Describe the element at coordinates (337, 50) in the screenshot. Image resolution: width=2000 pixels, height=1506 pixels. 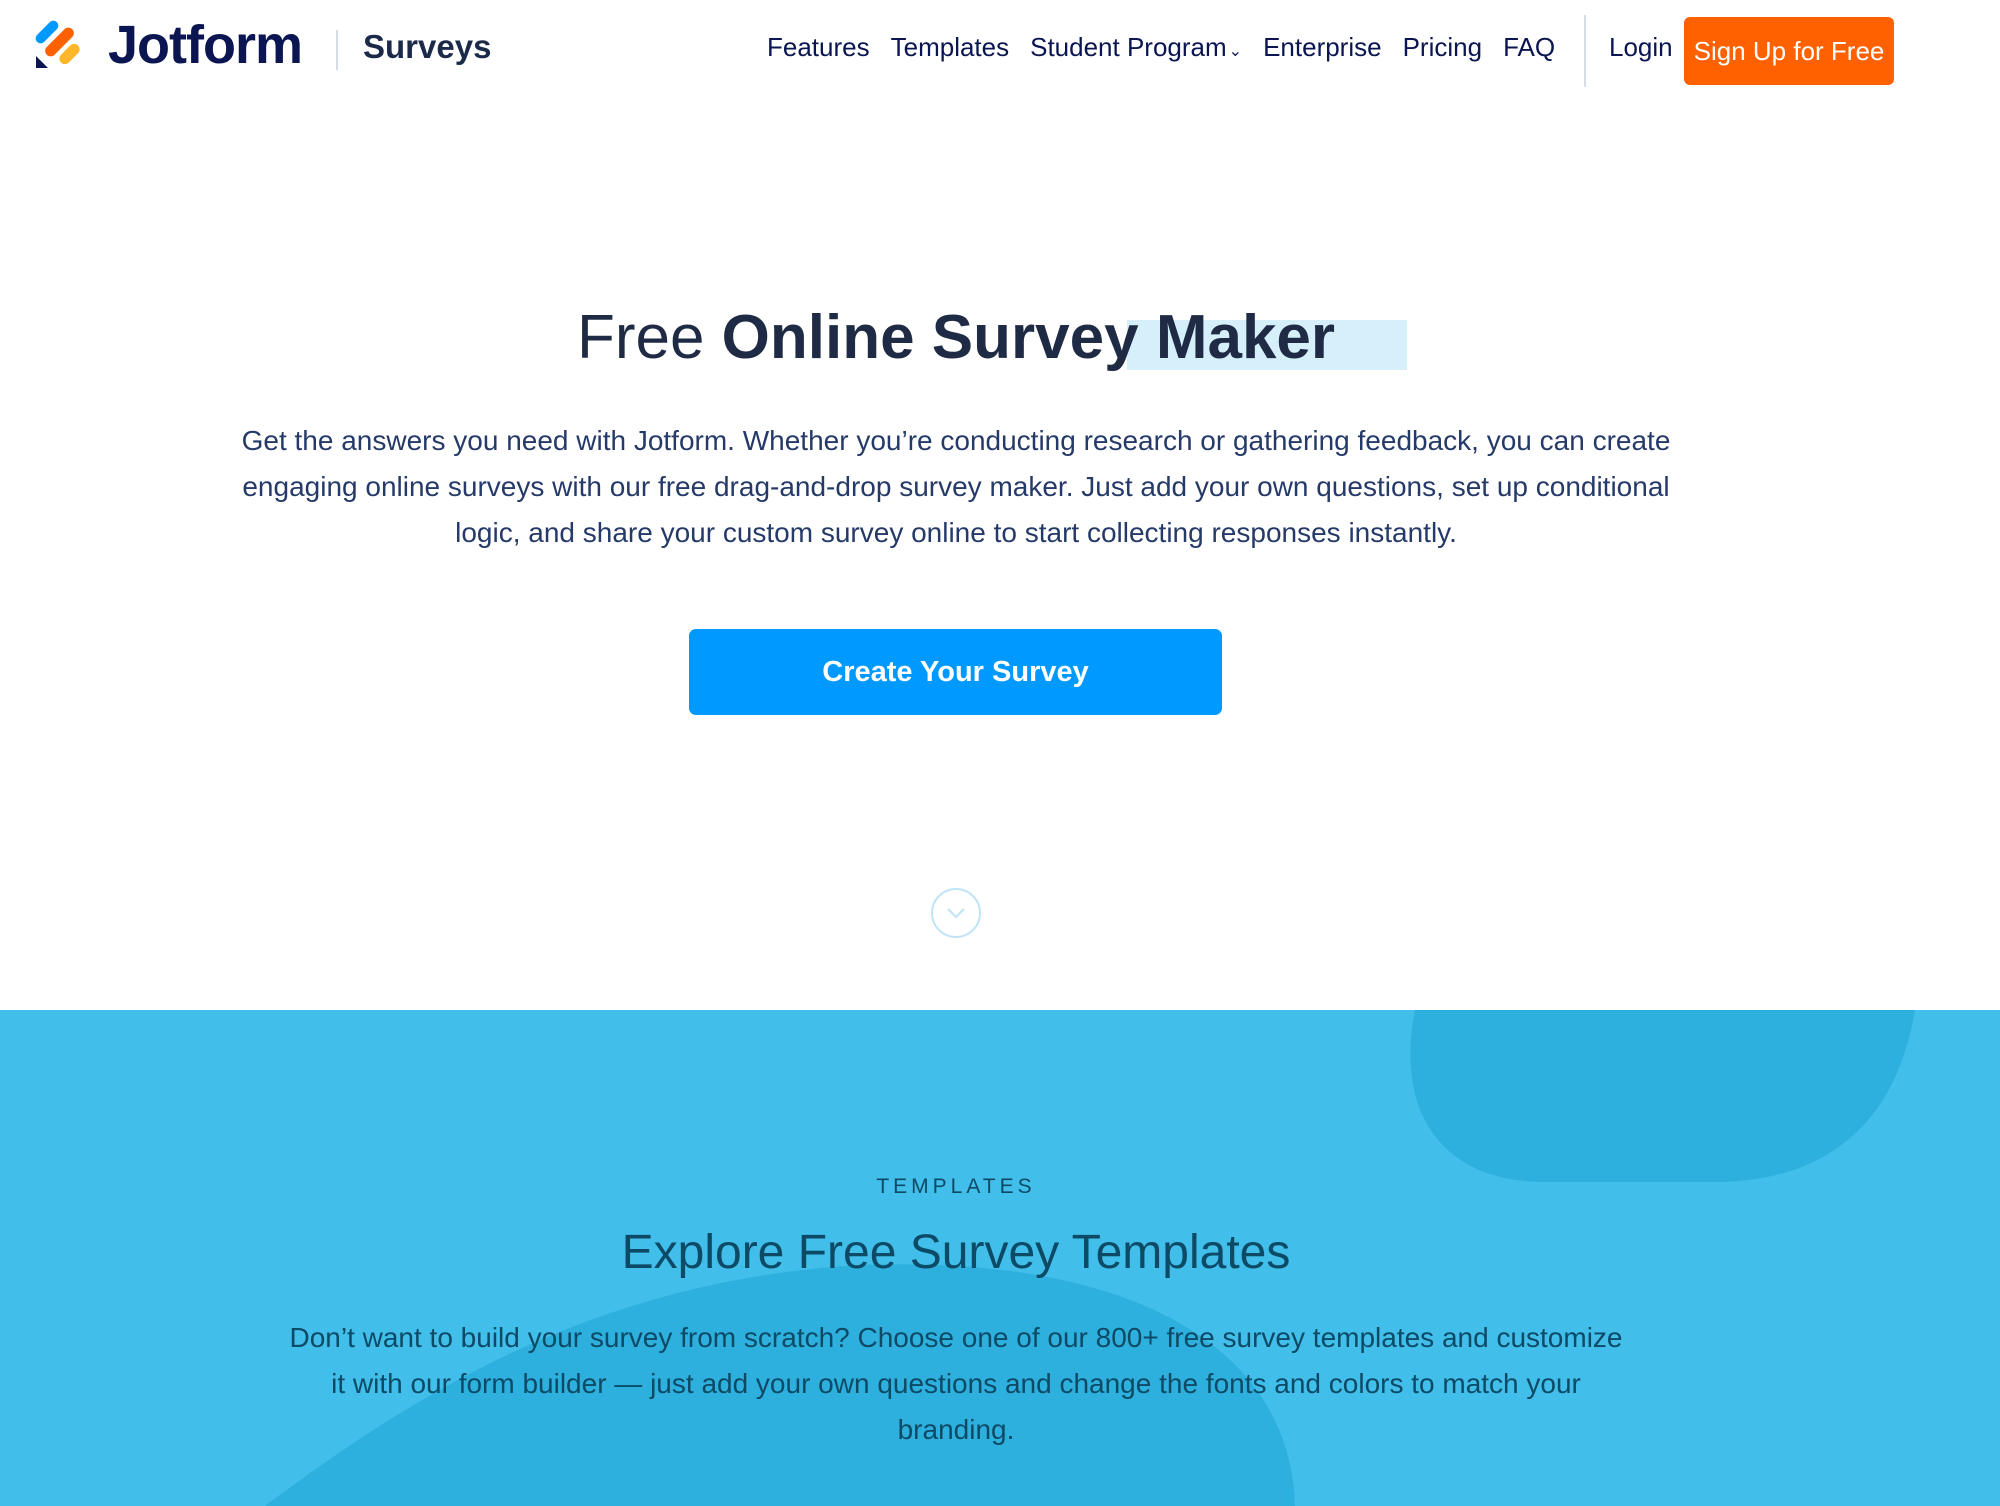
I see `brand-divider` at that location.